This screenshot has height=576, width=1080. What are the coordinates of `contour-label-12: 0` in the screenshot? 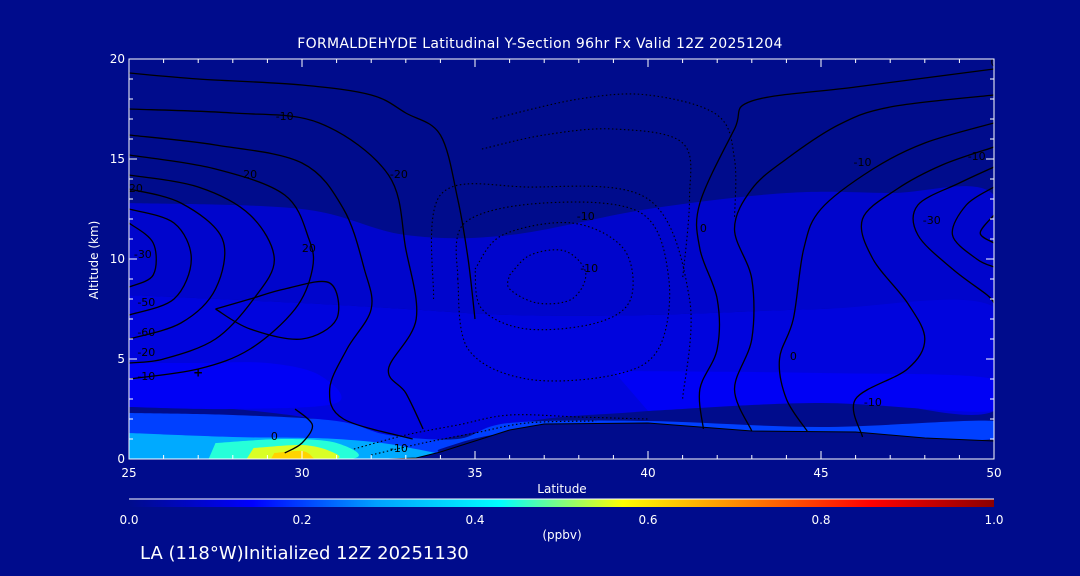 It's located at (274, 436).